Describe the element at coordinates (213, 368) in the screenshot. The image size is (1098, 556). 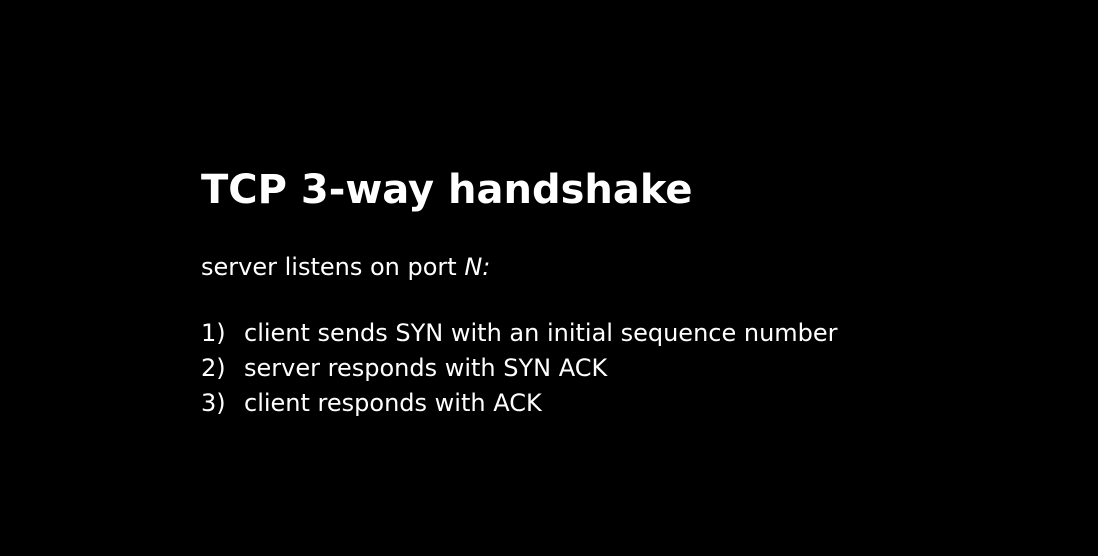
I see `step-number: 2)` at that location.